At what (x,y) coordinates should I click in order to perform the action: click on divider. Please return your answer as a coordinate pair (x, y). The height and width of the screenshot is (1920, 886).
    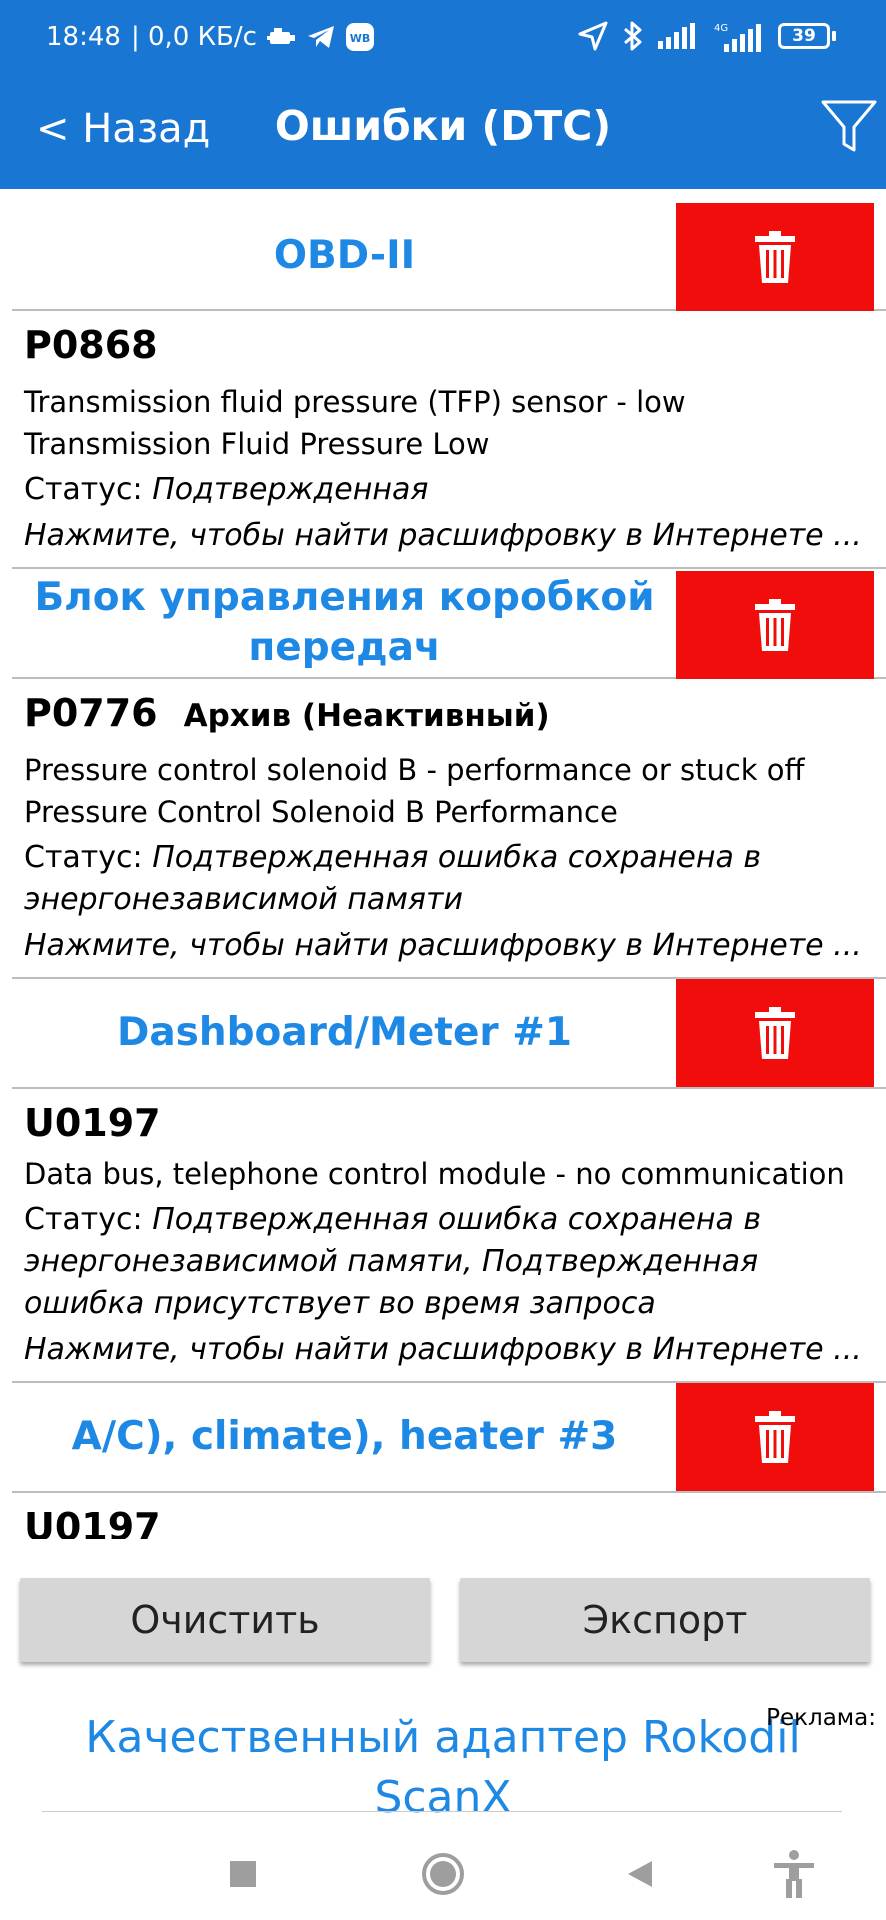
    Looking at the image, I should click on (442, 1811).